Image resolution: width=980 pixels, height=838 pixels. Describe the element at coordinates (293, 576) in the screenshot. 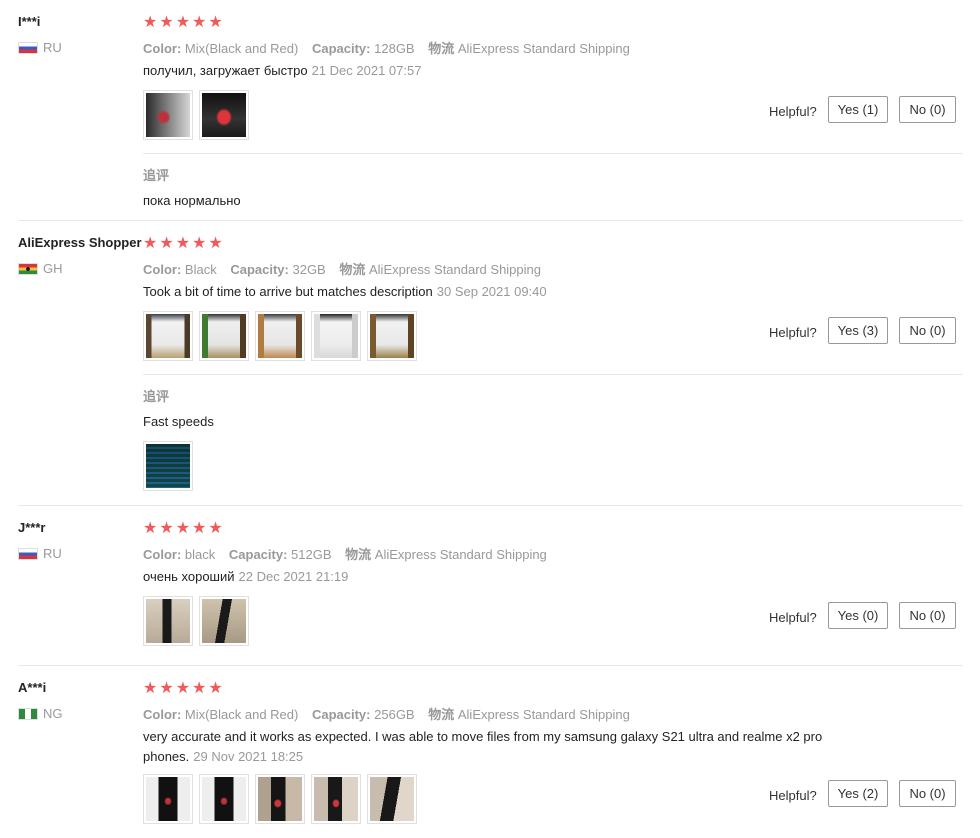

I see `review-date: 22 Dec 2021 21:19` at that location.